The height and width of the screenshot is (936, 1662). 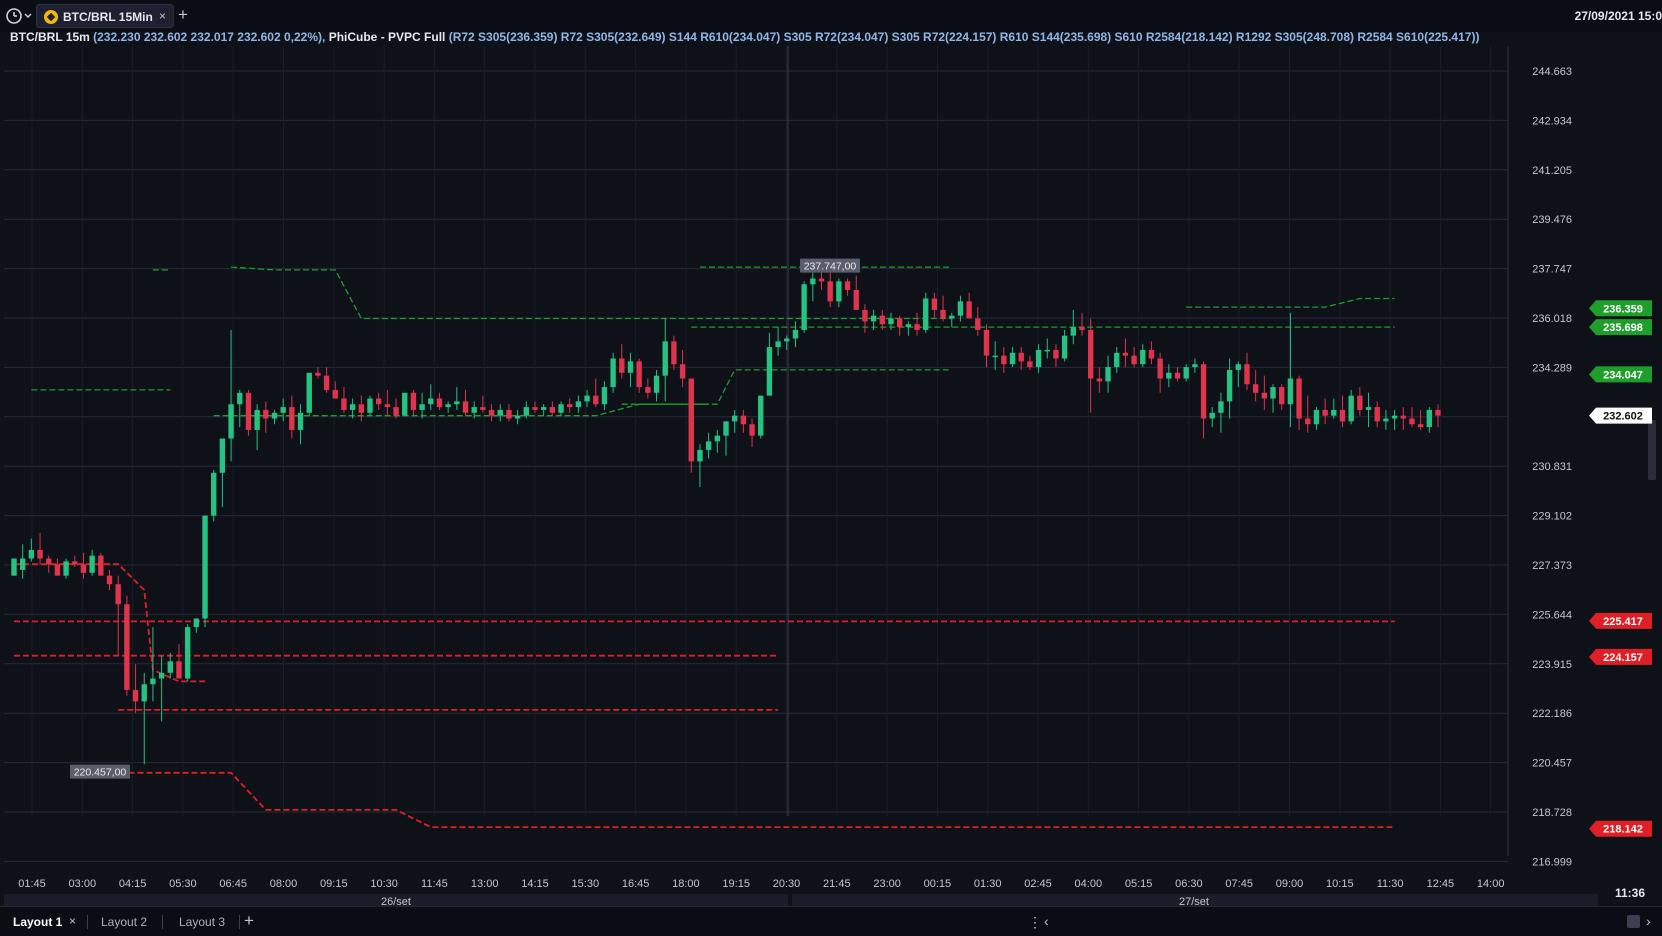 I want to click on add-layout-button: +, so click(x=249, y=921).